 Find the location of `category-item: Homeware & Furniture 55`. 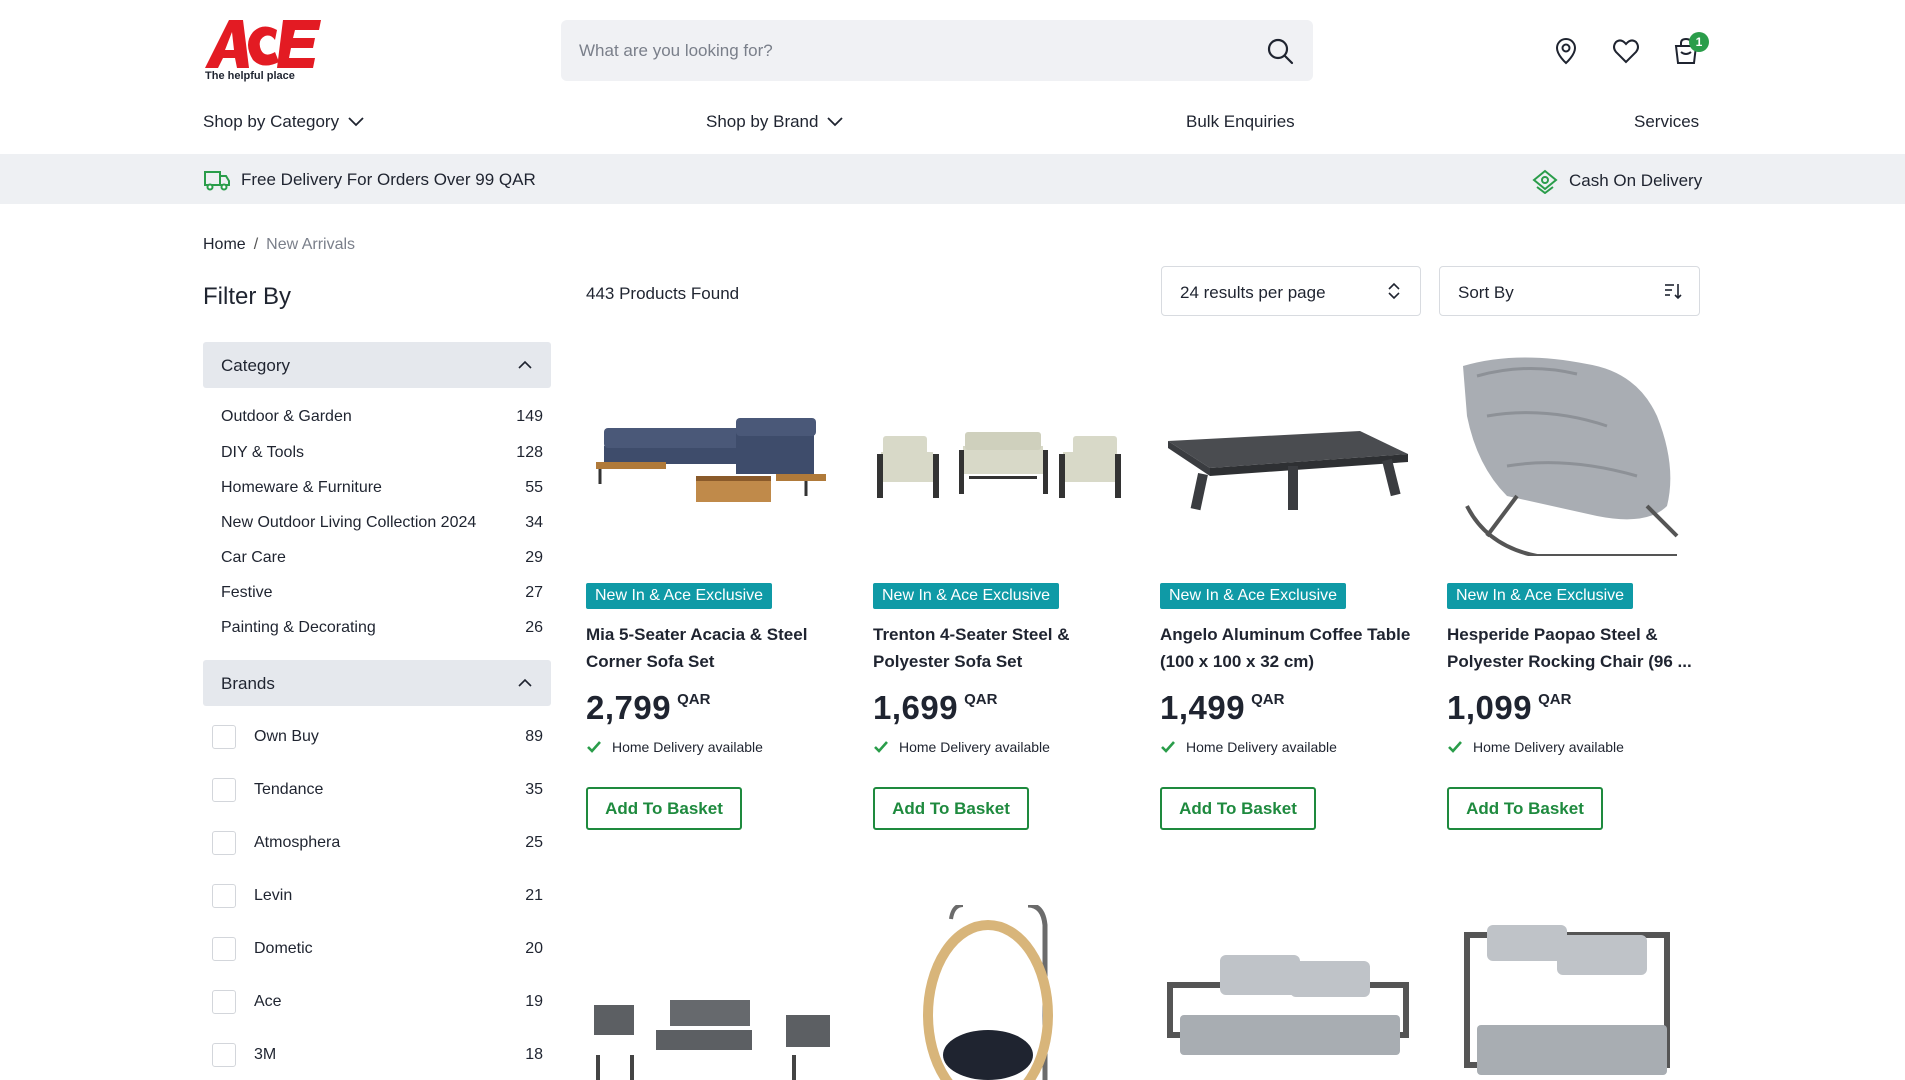

category-item: Homeware & Furniture 55 is located at coordinates (382, 488).